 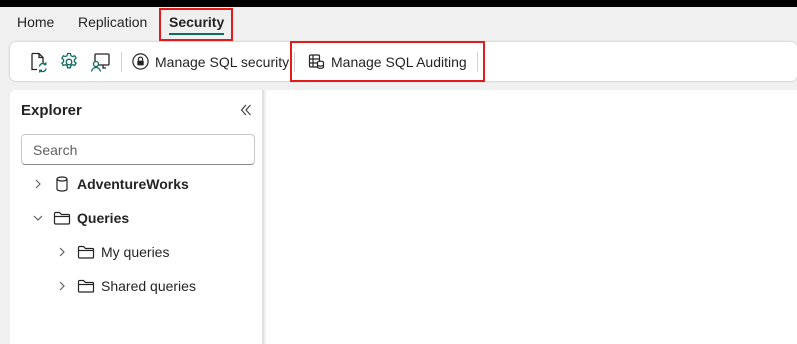 I want to click on tree-item-queries: Queries, so click(x=80, y=218).